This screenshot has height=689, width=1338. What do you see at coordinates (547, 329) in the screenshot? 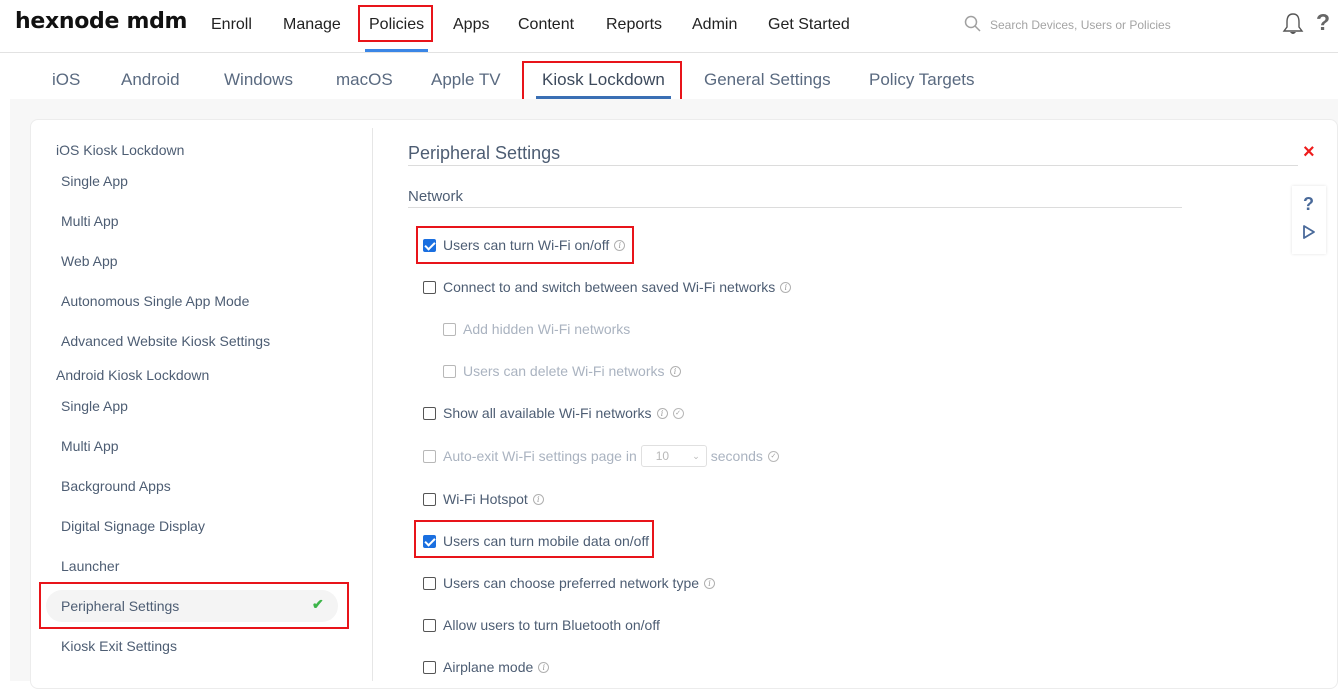
I see `option-label: Add hidden Wi-Fi networks` at bounding box center [547, 329].